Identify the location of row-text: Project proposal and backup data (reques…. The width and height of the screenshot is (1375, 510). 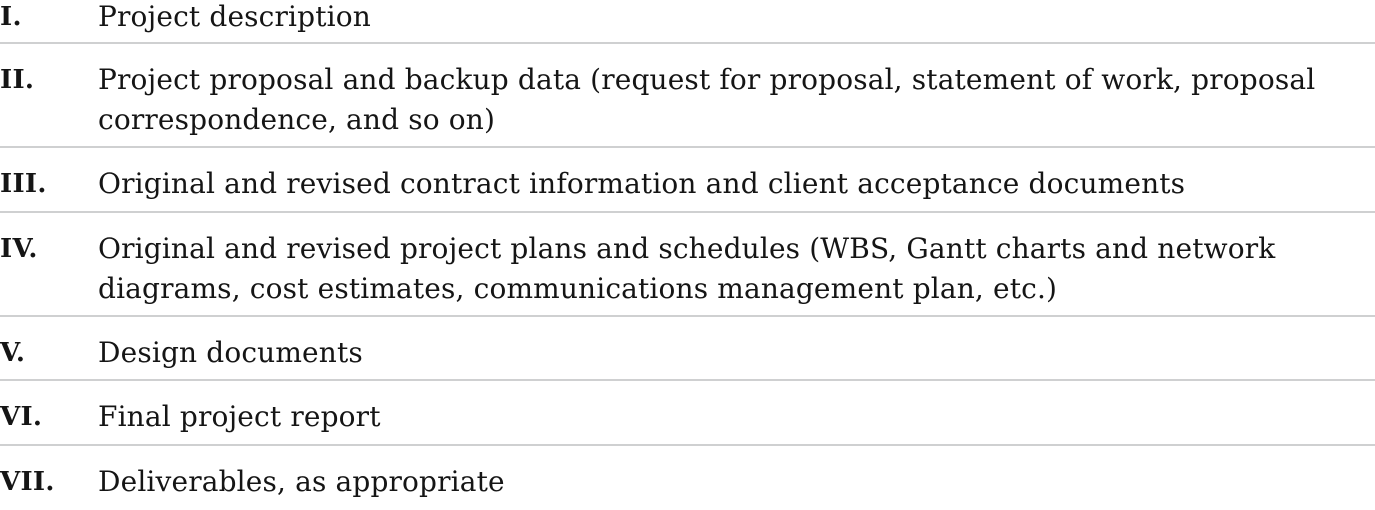
(707, 99).